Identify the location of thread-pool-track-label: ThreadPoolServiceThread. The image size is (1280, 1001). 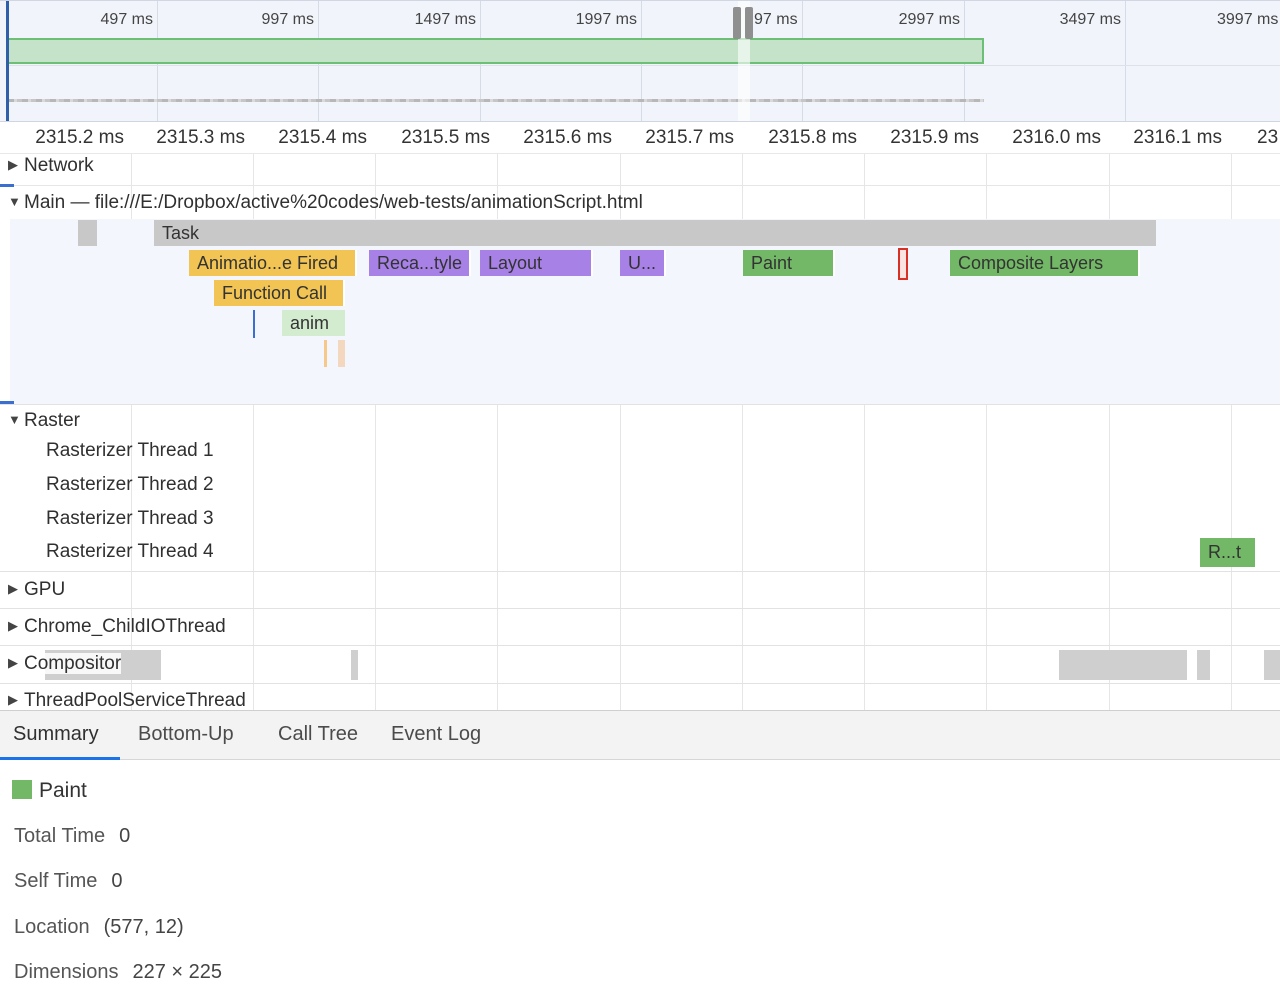
(135, 700).